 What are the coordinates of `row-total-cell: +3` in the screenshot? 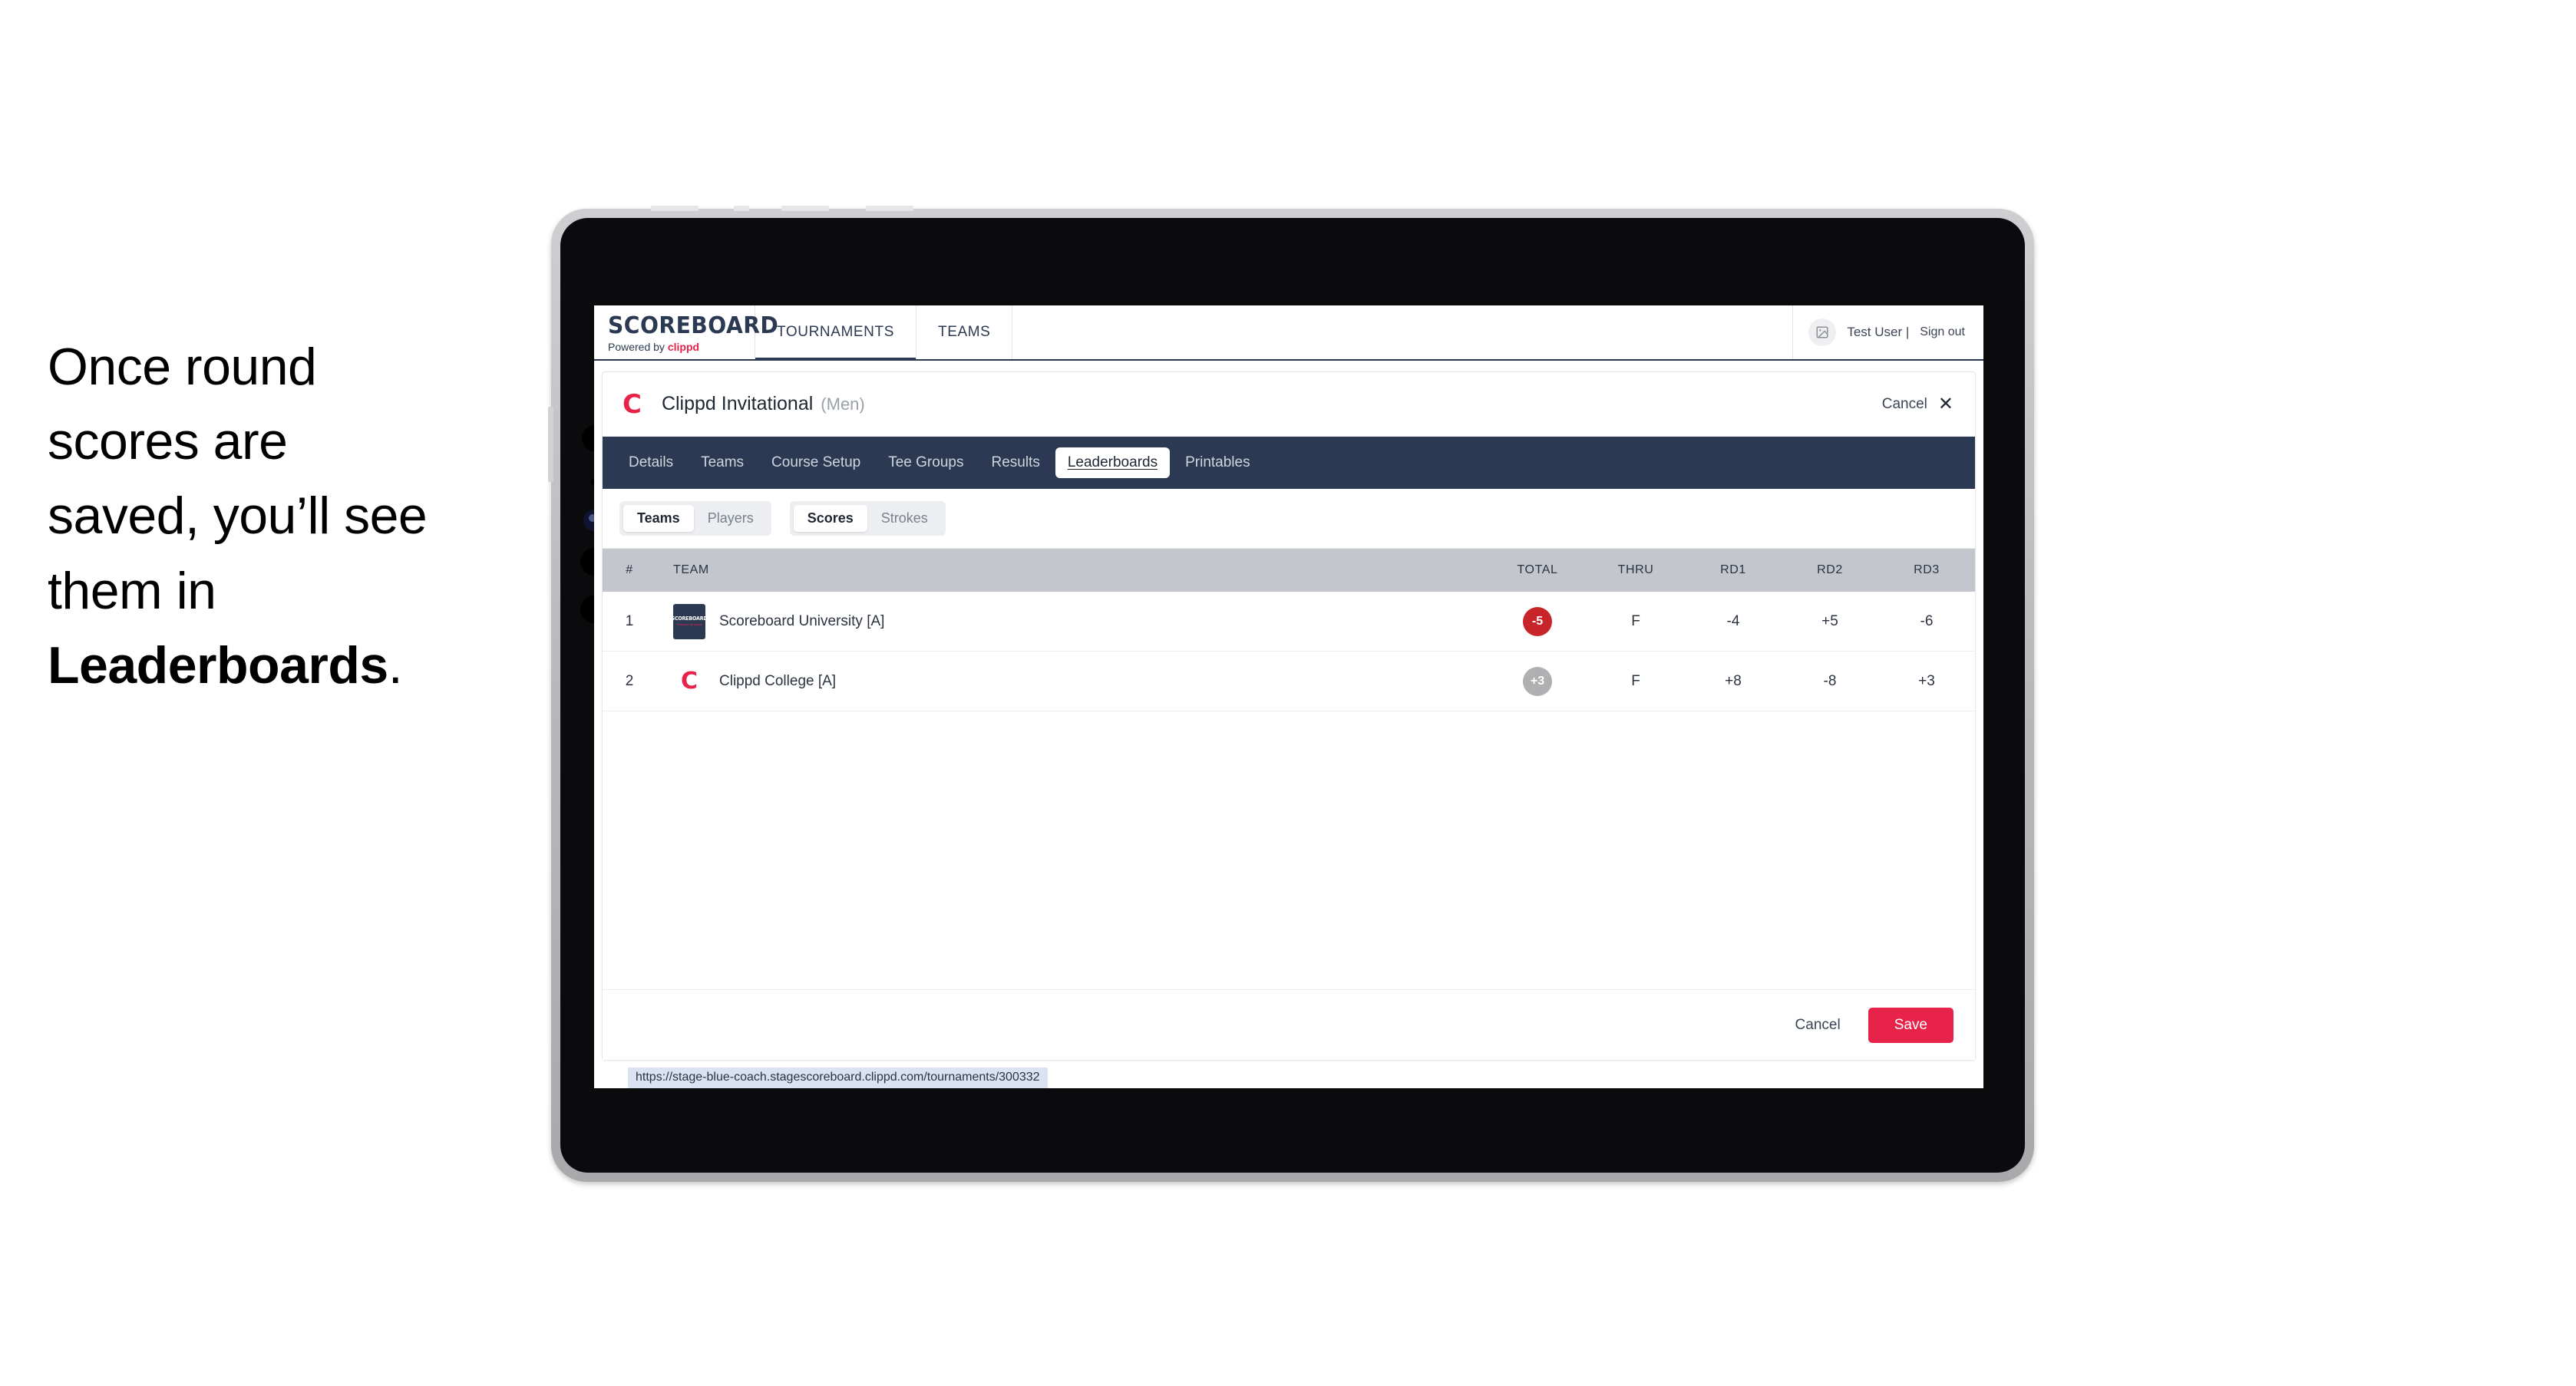 It's located at (1537, 681).